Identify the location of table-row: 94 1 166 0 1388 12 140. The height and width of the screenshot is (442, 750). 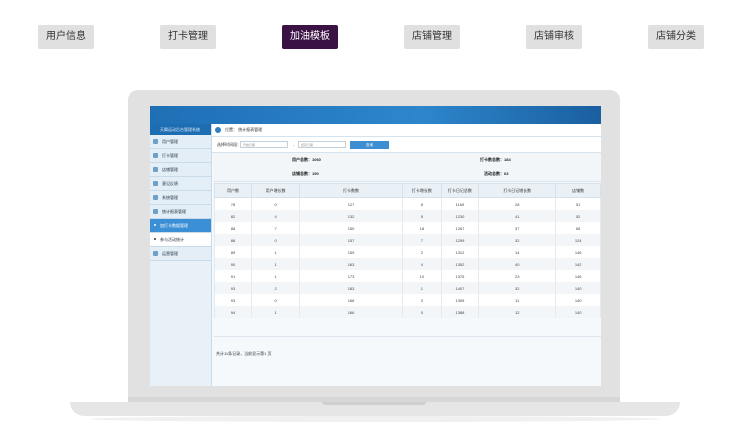
(407, 312).